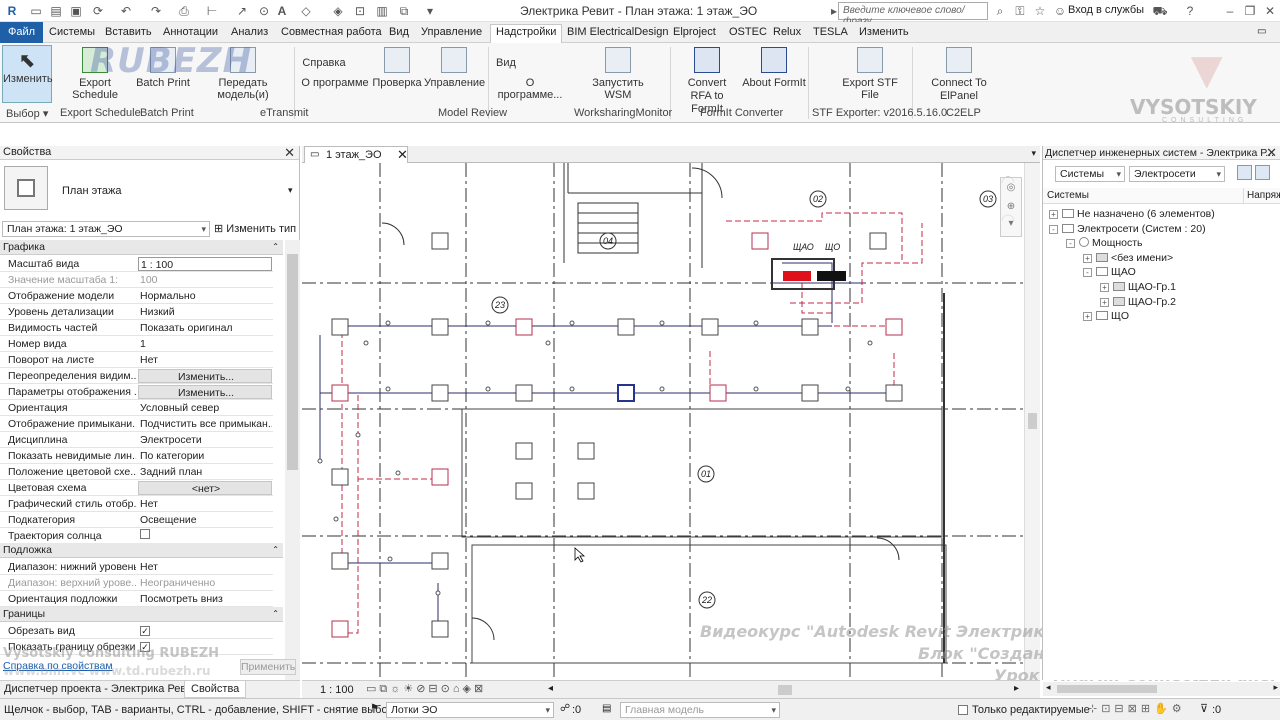 Image resolution: width=1280 pixels, height=720 pixels. Describe the element at coordinates (98, 11) in the screenshot. I see `sync-icon: ⟳` at that location.